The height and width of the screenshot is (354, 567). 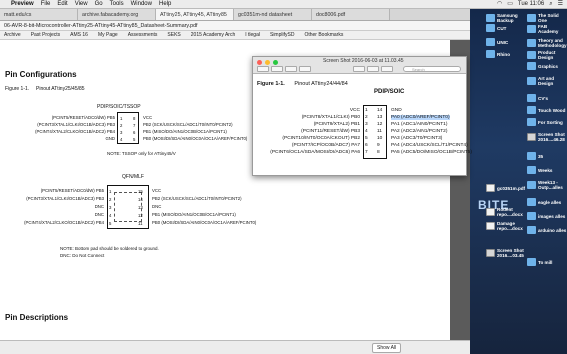 I want to click on menu-list-icon: ☰, so click(x=560, y=4).